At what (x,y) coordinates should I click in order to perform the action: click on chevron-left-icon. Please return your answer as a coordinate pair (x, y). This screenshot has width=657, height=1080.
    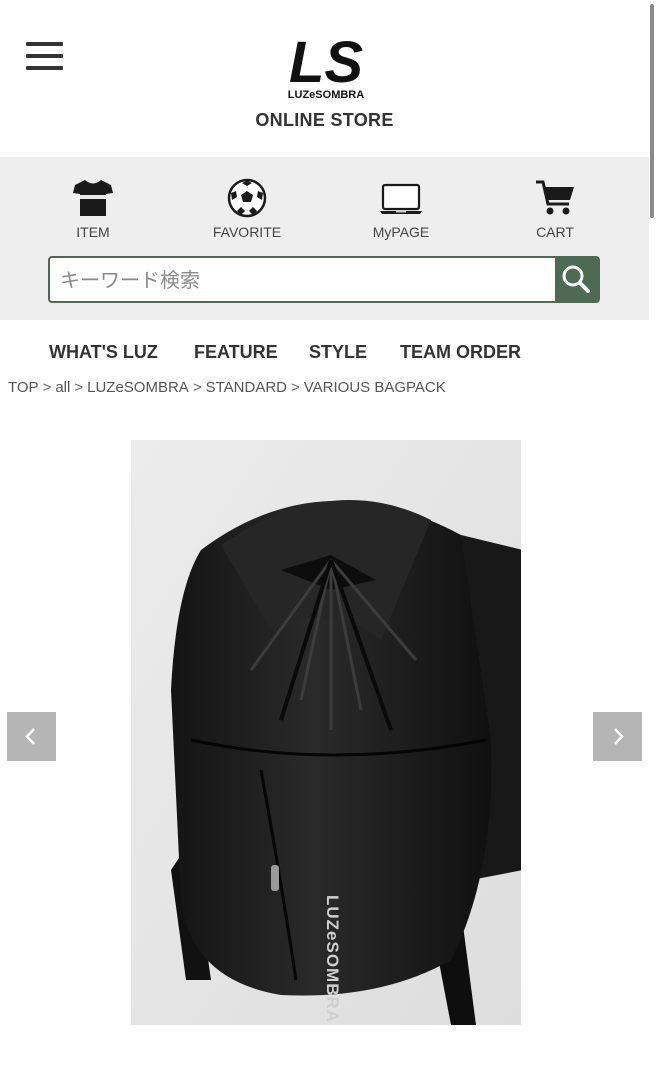
    Looking at the image, I should click on (30, 736).